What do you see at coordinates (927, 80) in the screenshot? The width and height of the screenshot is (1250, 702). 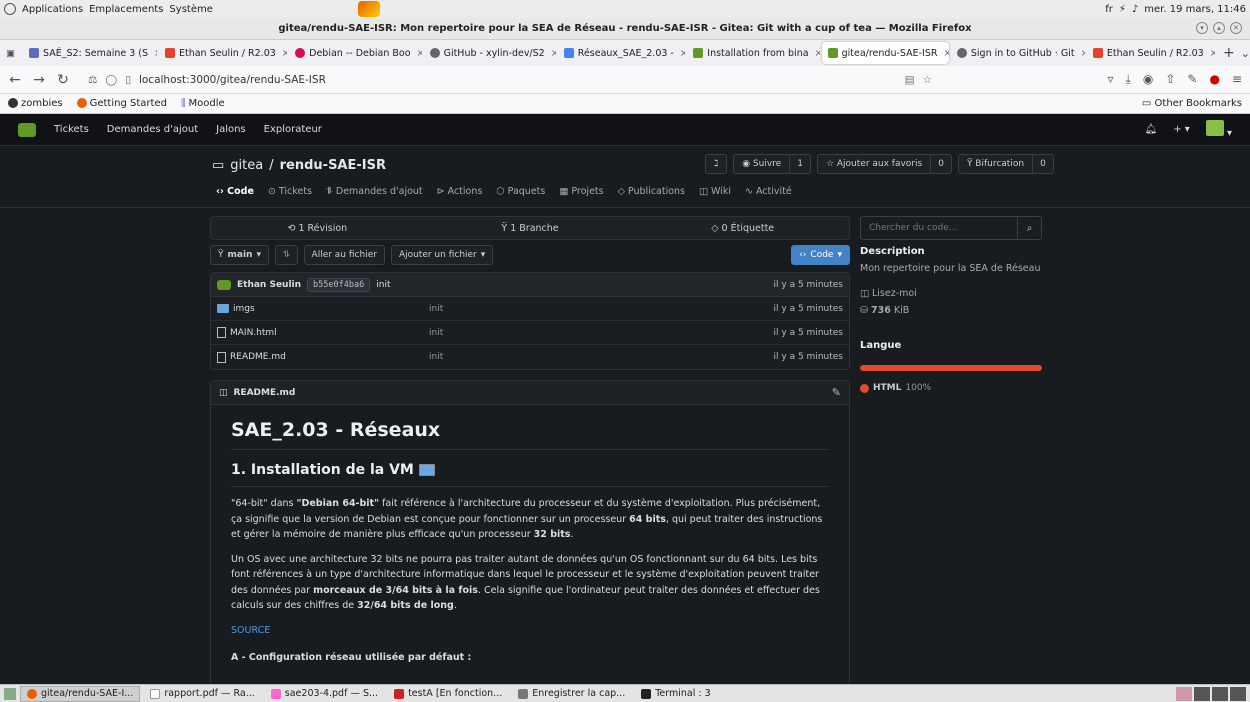 I see `star-icon: ☆` at bounding box center [927, 80].